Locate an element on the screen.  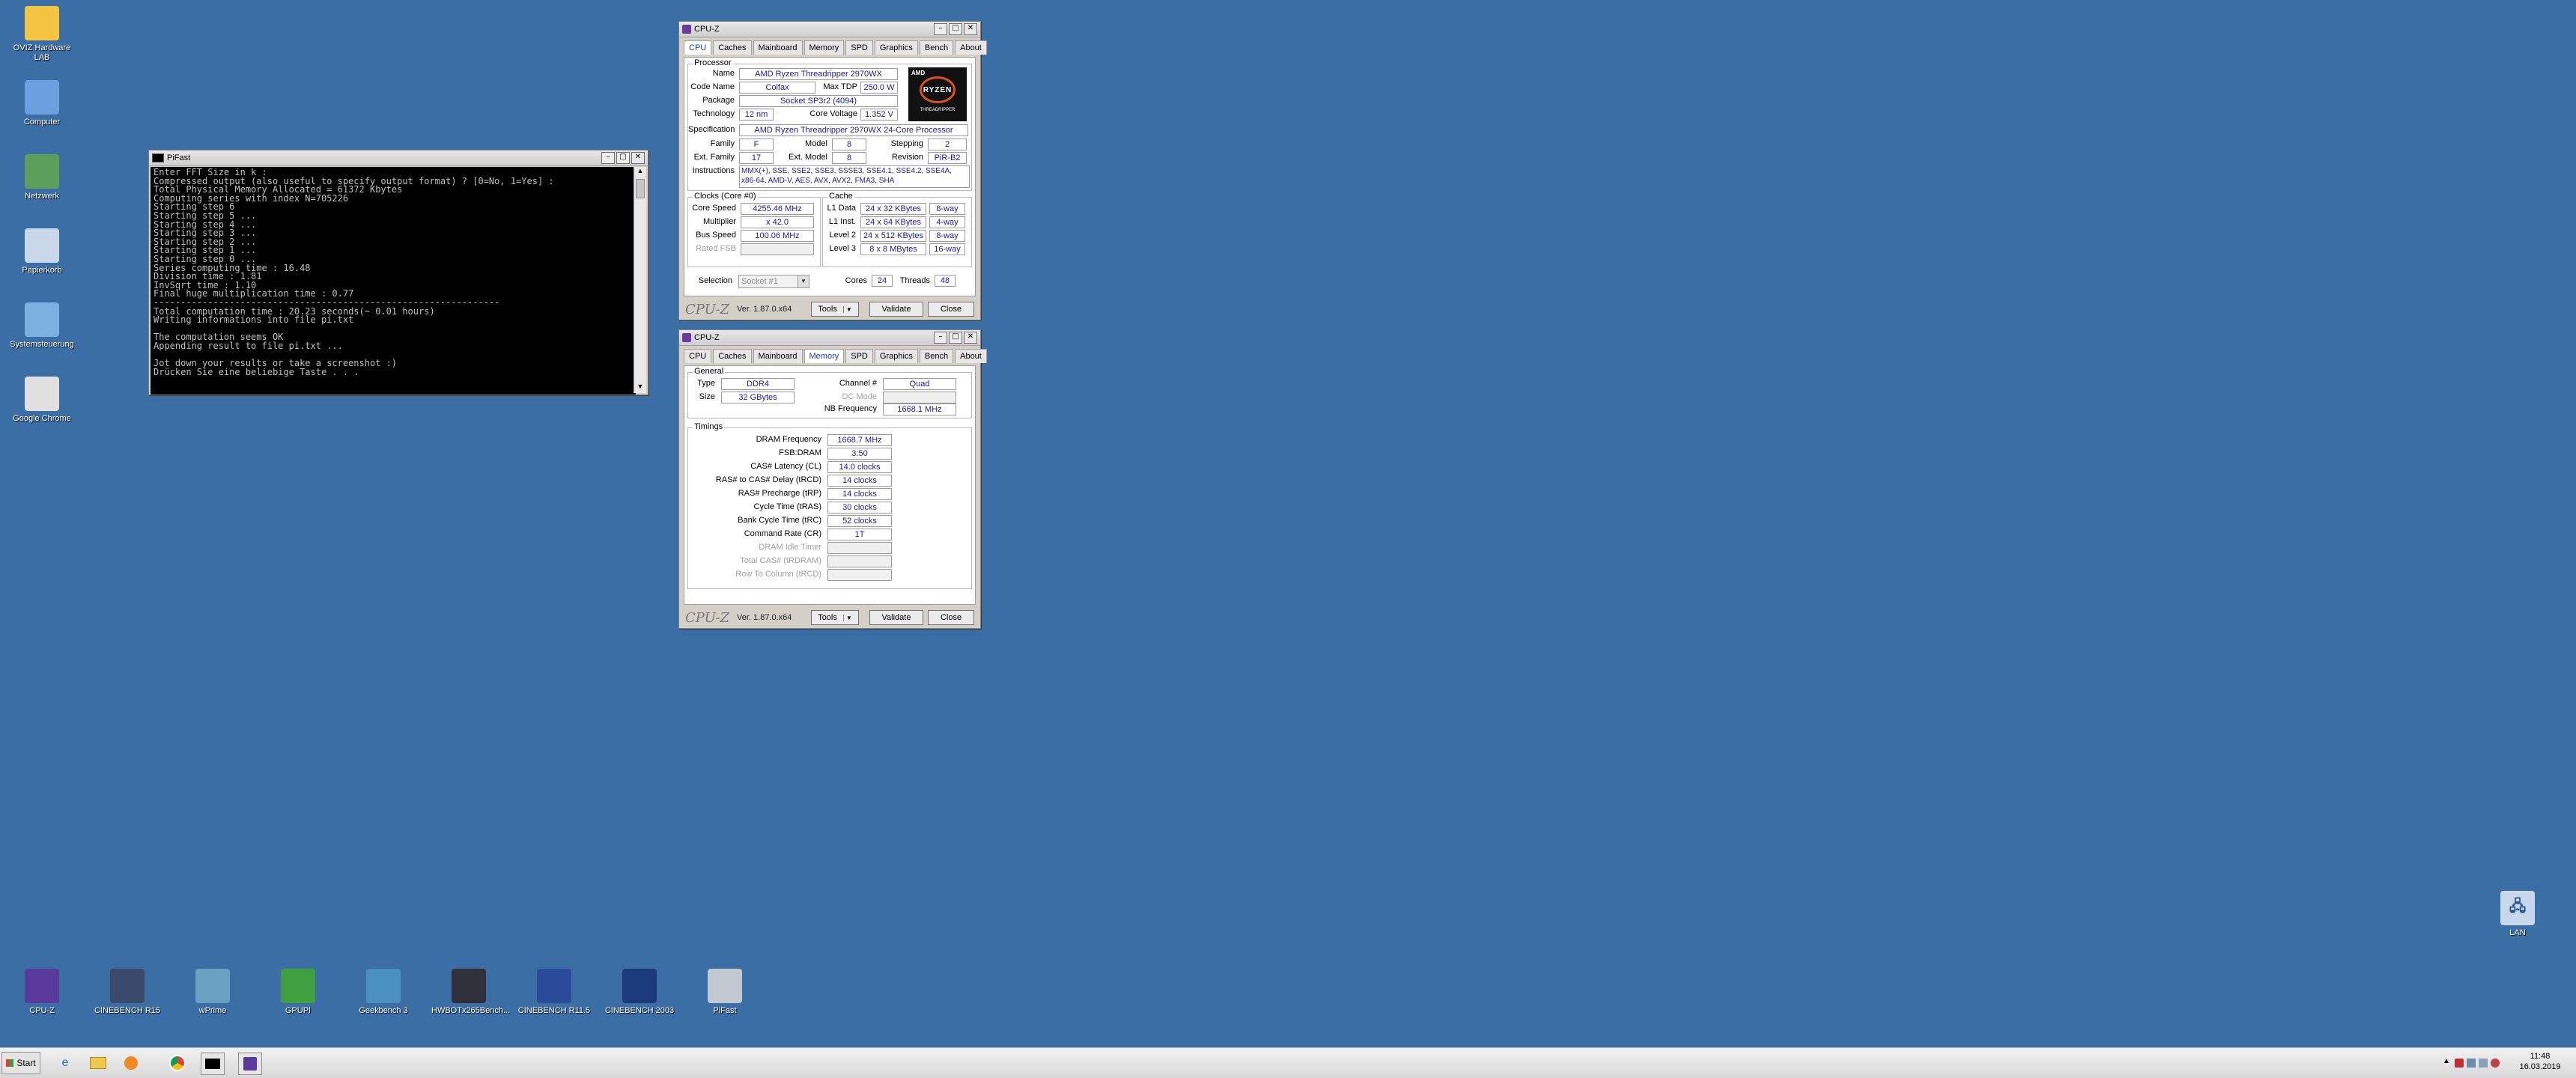
amd-logo-text: AMD is located at coordinates (918, 73).